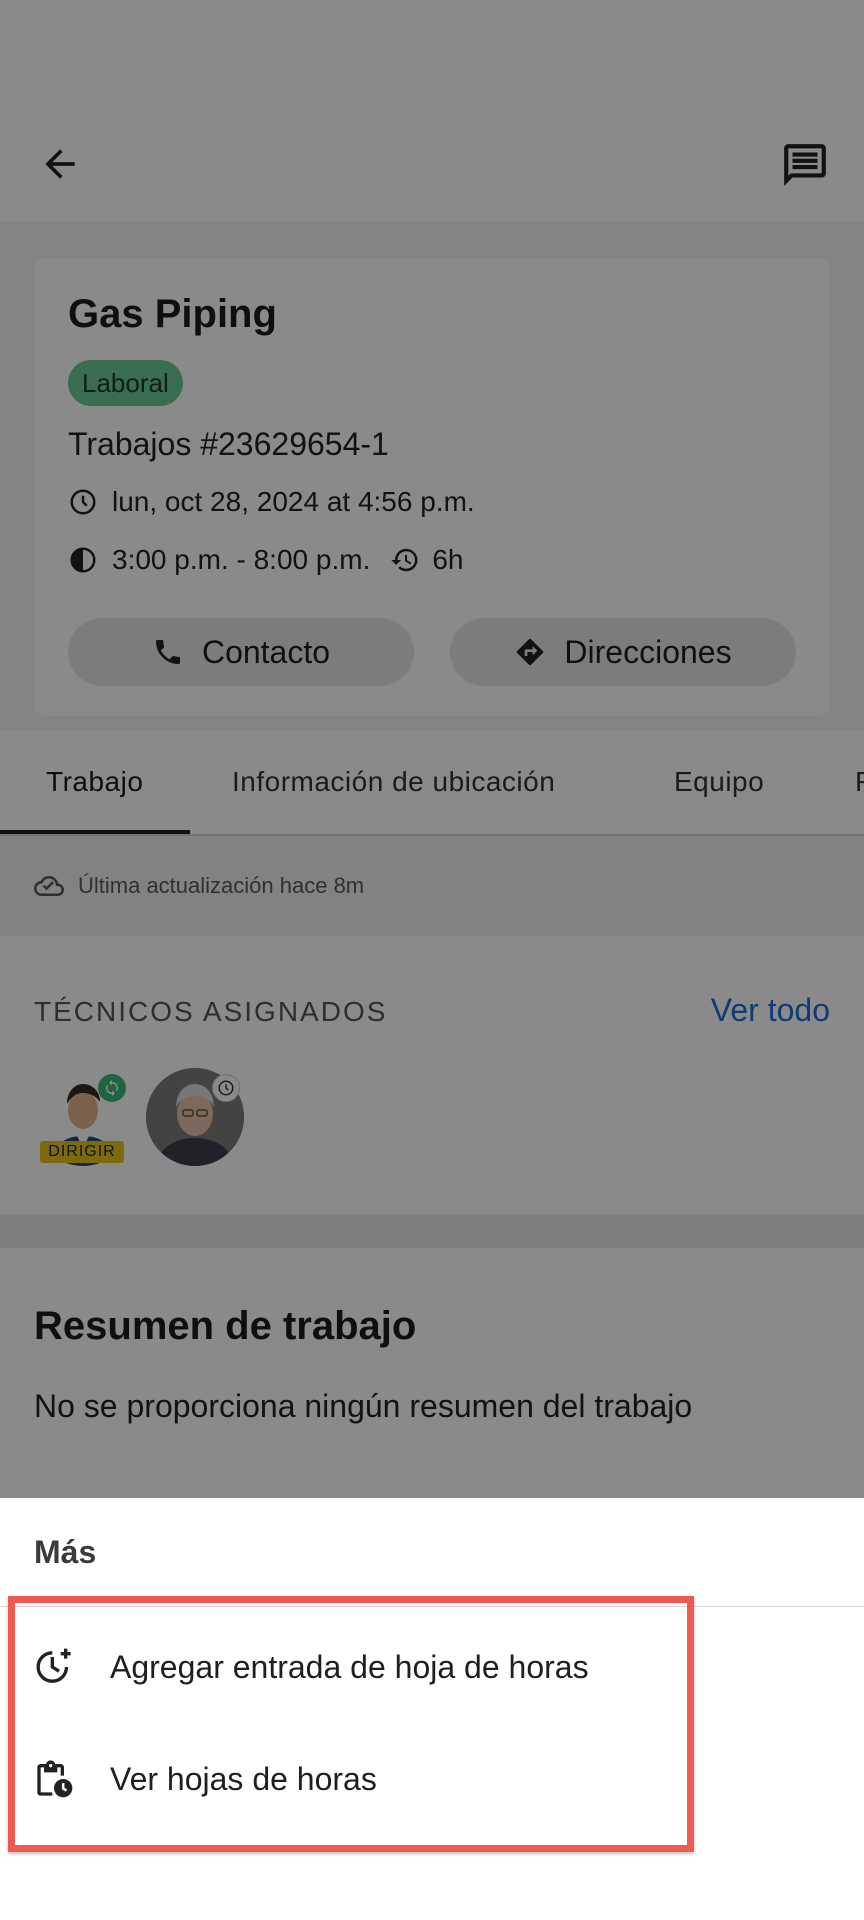 This screenshot has height=1920, width=864. What do you see at coordinates (432, 1606) in the screenshot?
I see `sheet-divider` at bounding box center [432, 1606].